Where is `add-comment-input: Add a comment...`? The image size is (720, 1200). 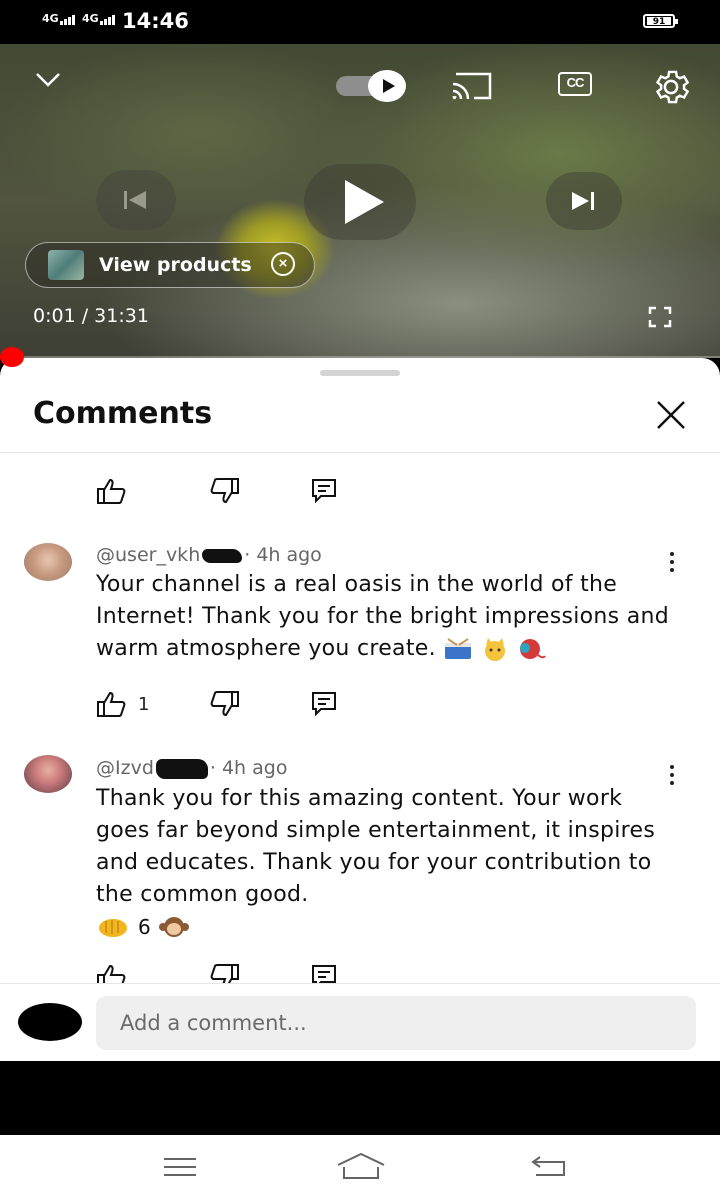
add-comment-input: Add a comment... is located at coordinates (396, 1023).